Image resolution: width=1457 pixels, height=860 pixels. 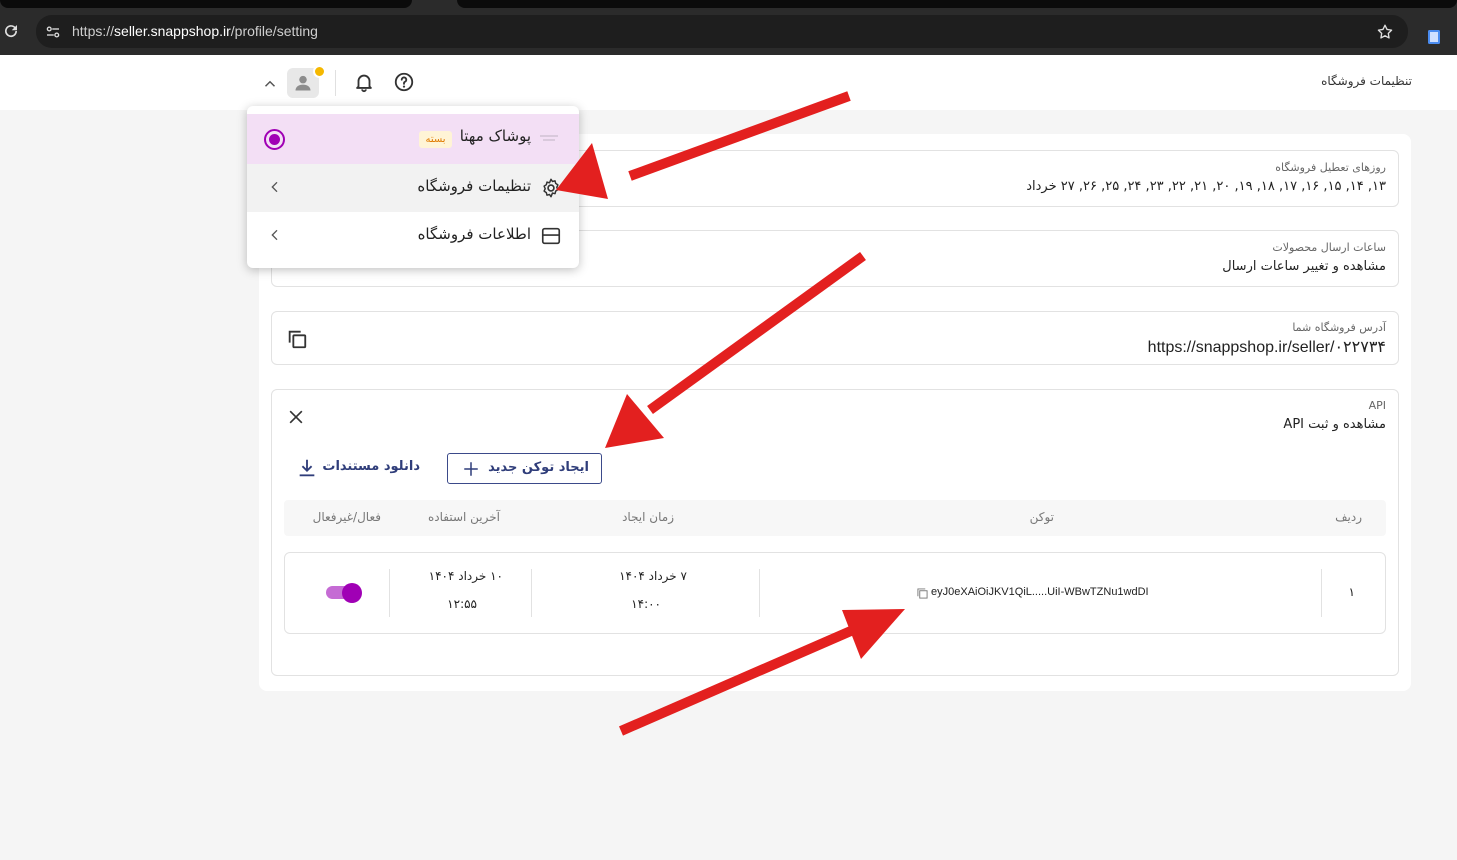 What do you see at coordinates (319, 71) in the screenshot?
I see `status-indicator` at bounding box center [319, 71].